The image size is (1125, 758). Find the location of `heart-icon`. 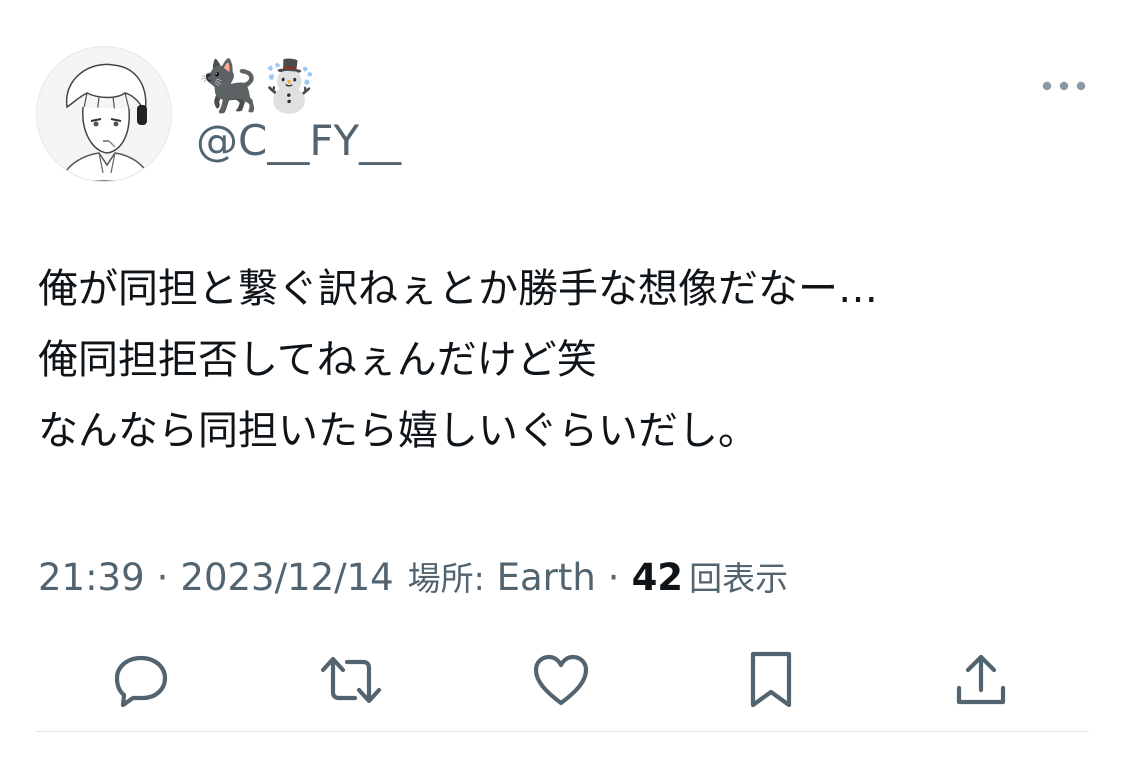

heart-icon is located at coordinates (561, 680).